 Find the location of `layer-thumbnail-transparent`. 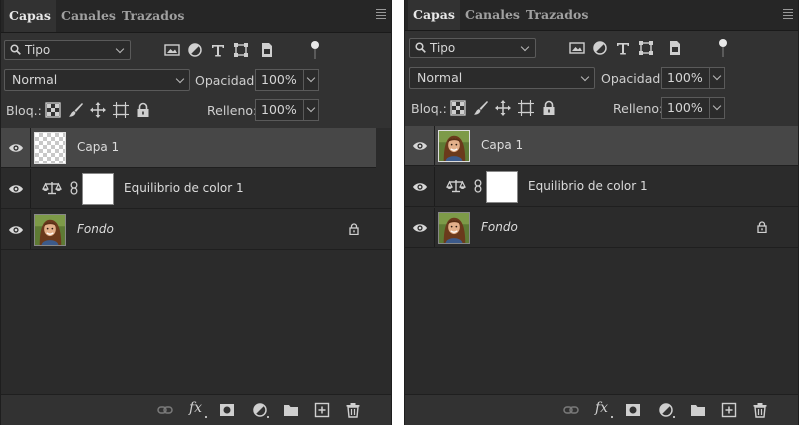

layer-thumbnail-transparent is located at coordinates (50, 148).